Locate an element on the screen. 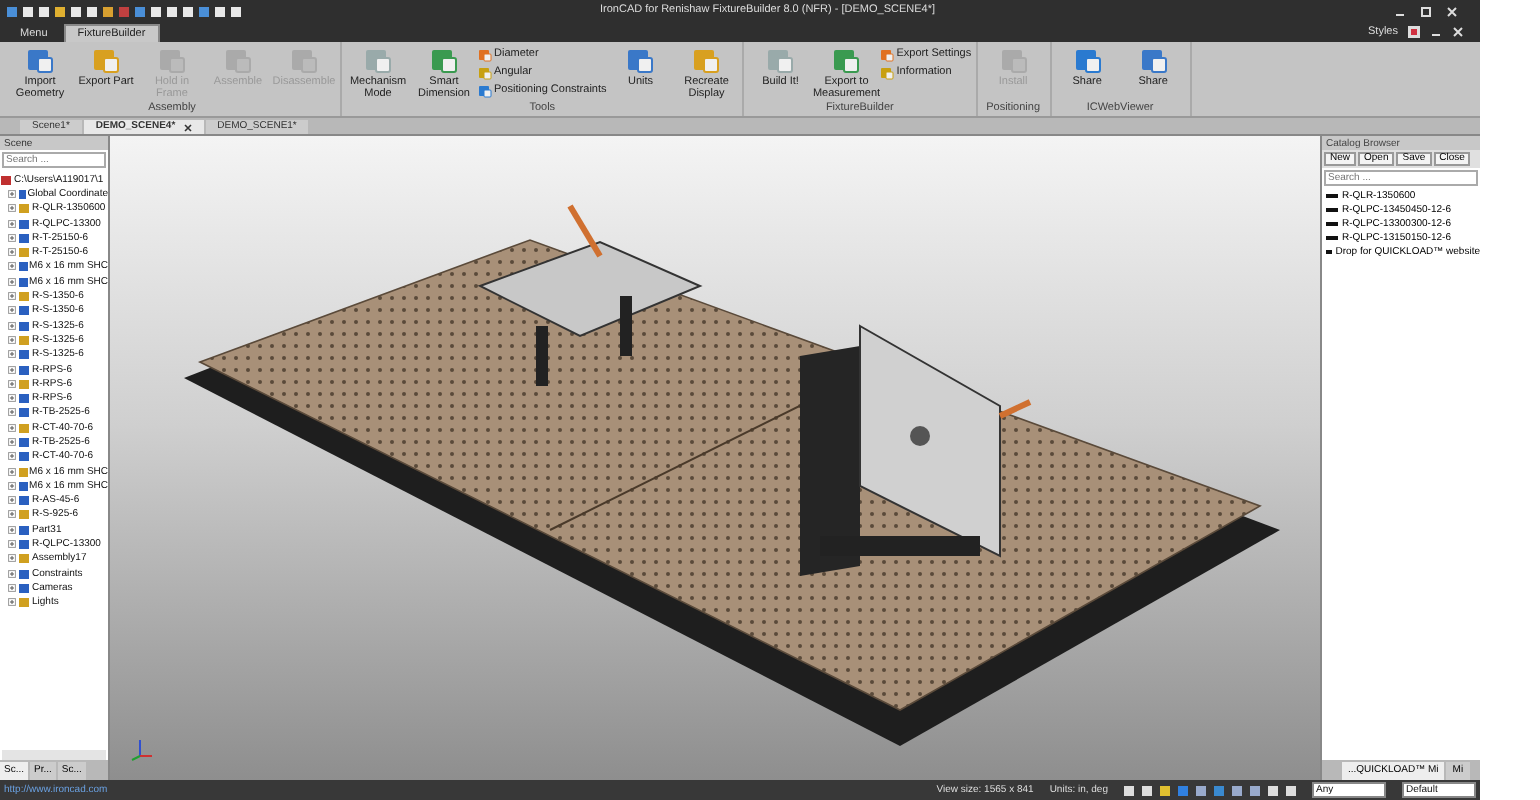  style-icon is located at coordinates (1414, 32).